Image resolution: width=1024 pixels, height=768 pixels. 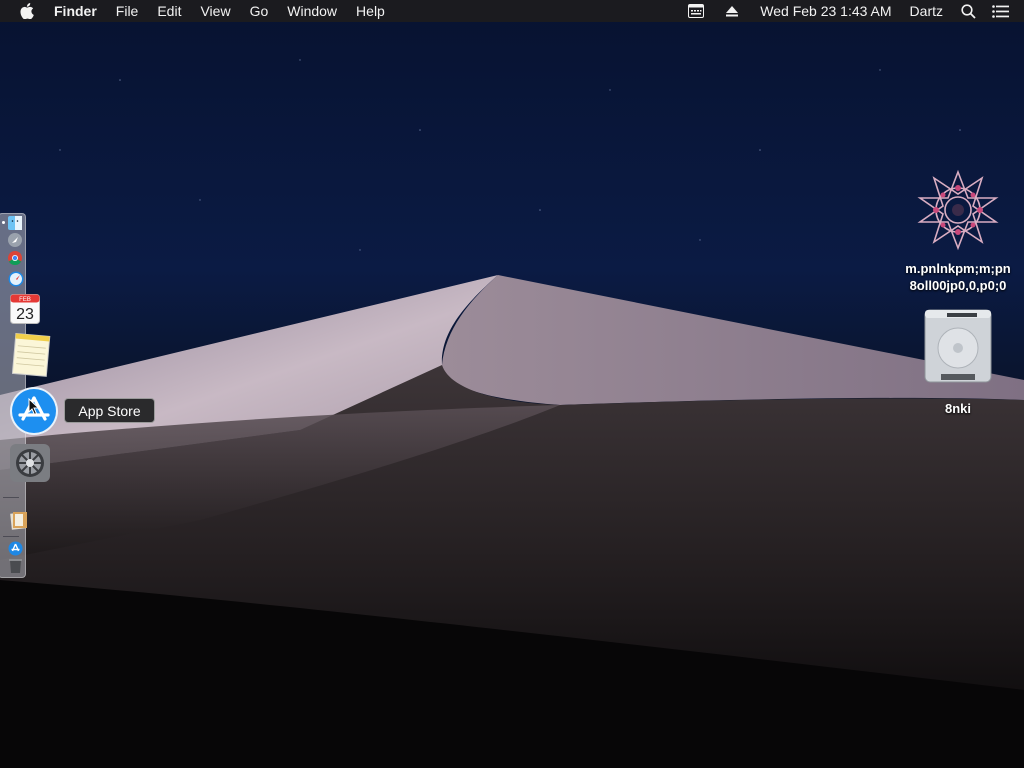 What do you see at coordinates (958, 346) in the screenshot?
I see `hard-drive-icon` at bounding box center [958, 346].